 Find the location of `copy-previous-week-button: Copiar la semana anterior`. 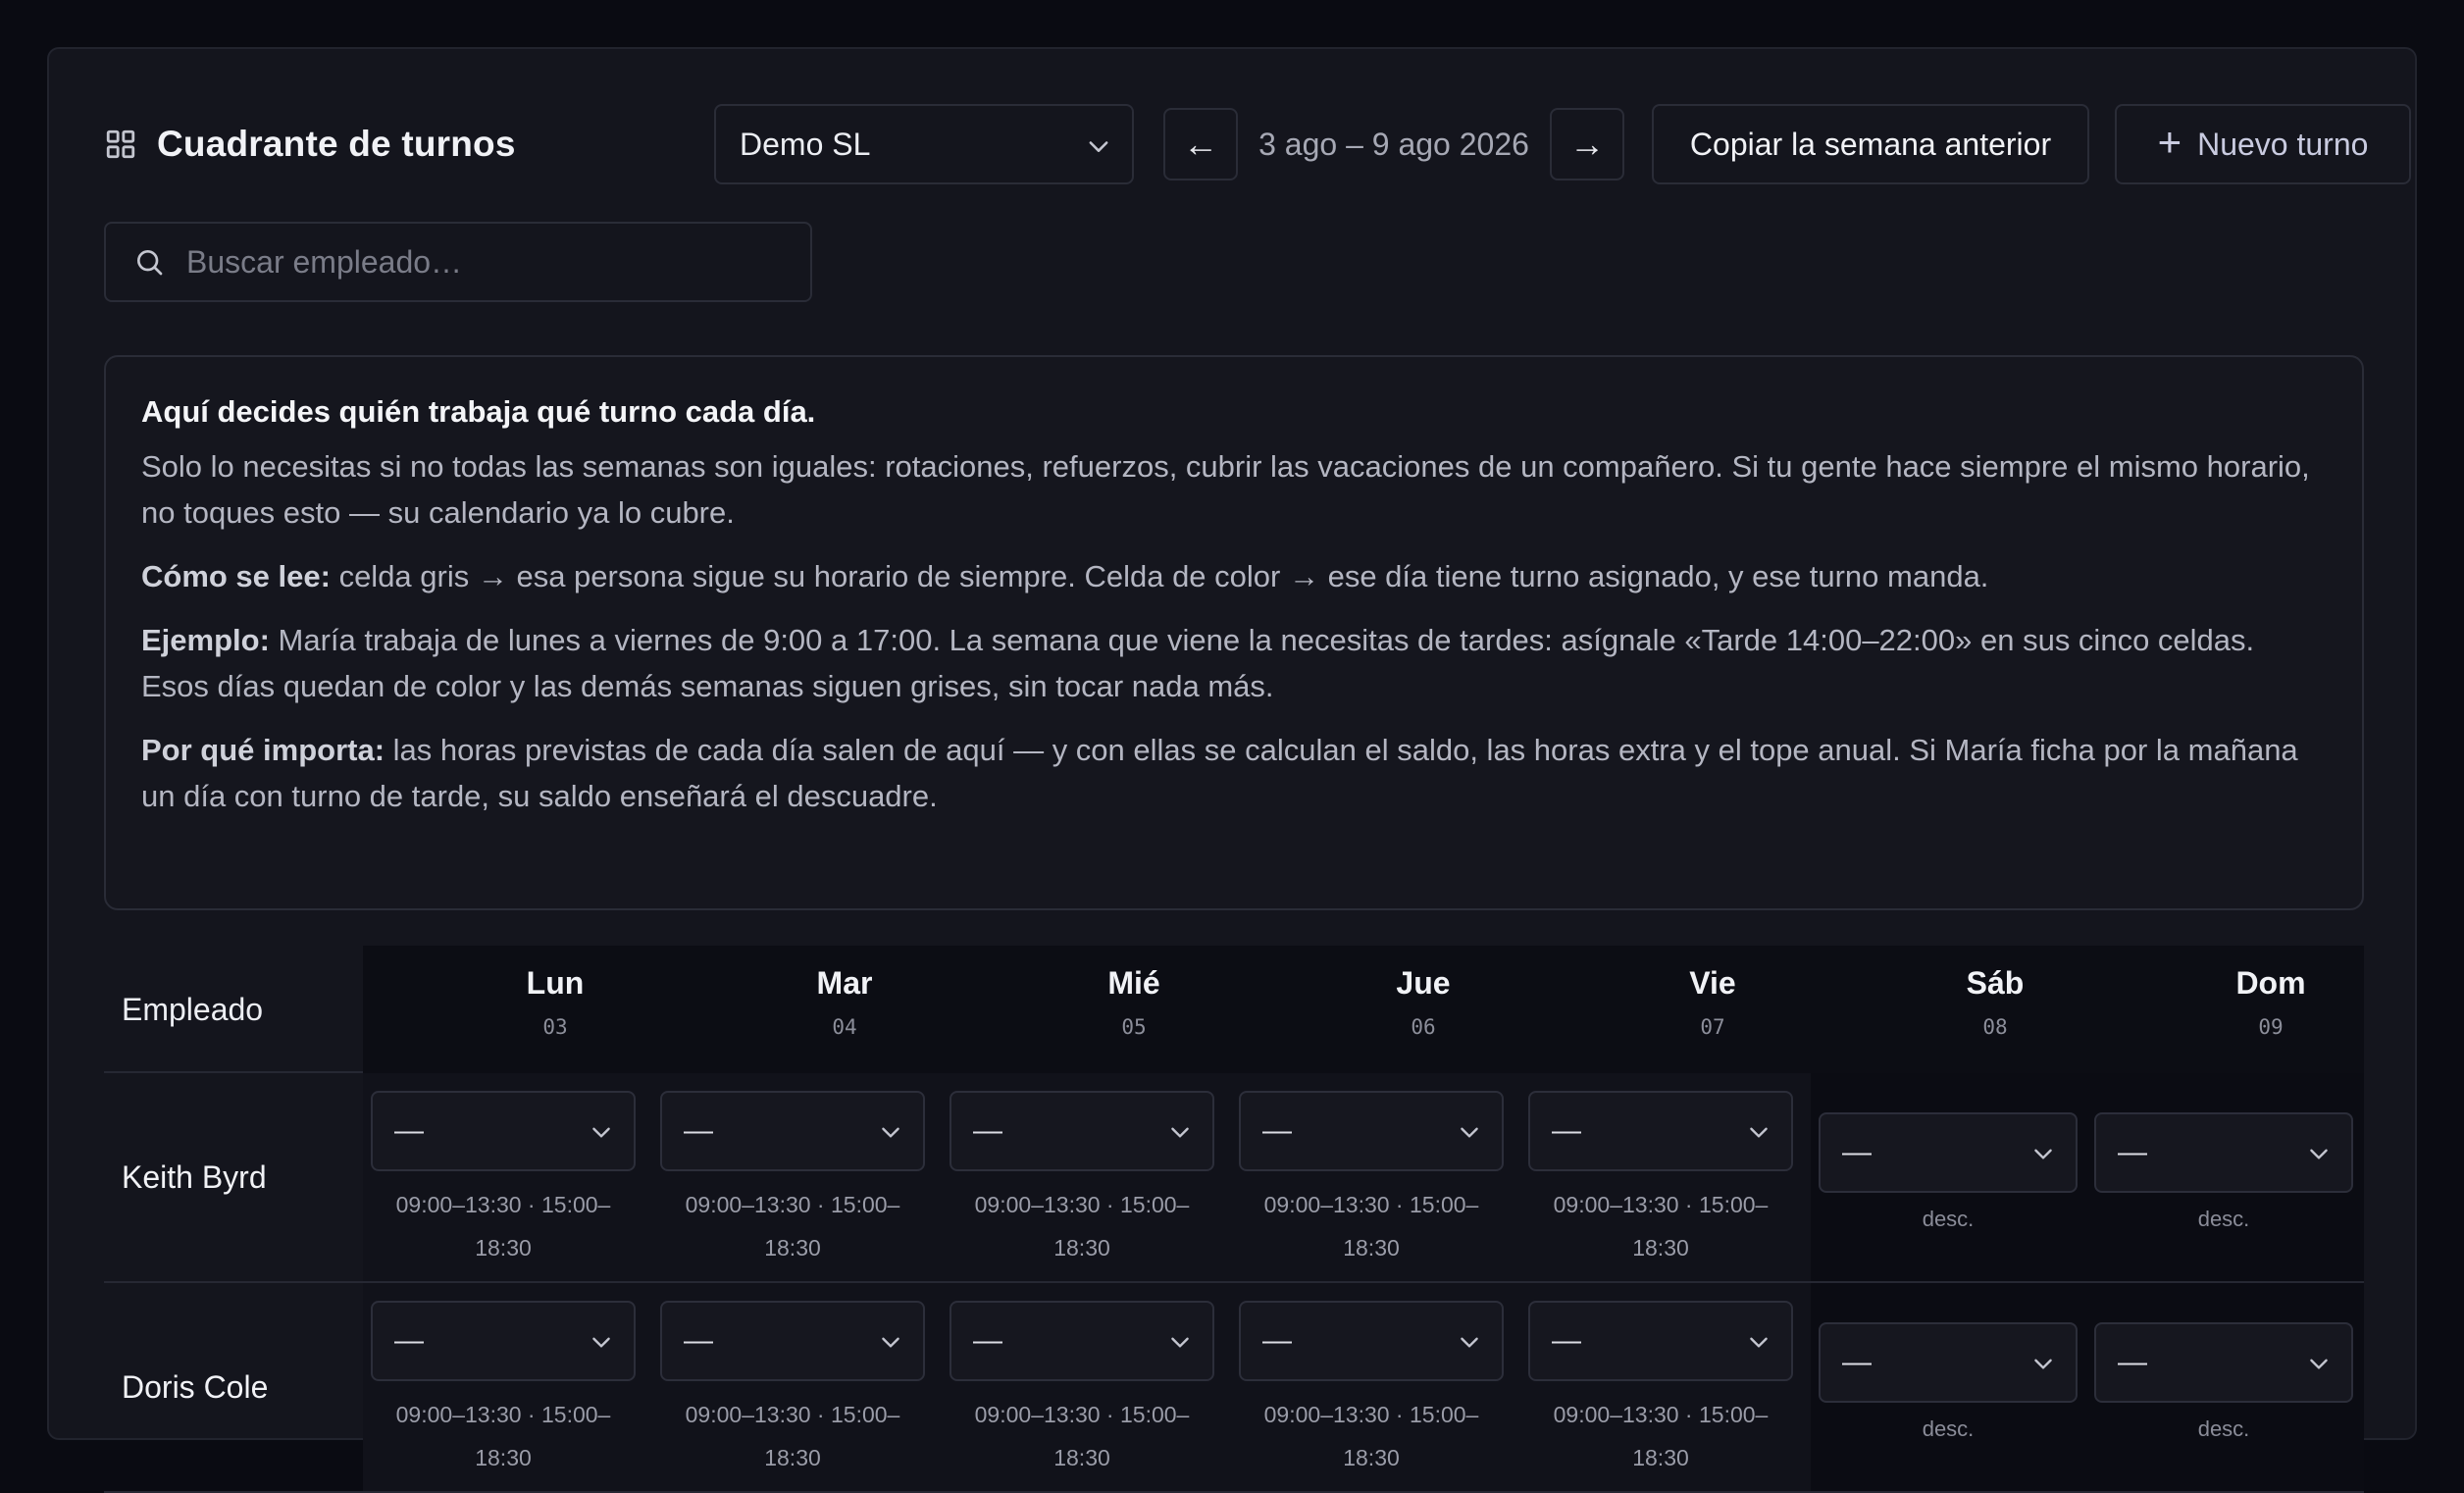

copy-previous-week-button: Copiar la semana anterior is located at coordinates (1870, 144).